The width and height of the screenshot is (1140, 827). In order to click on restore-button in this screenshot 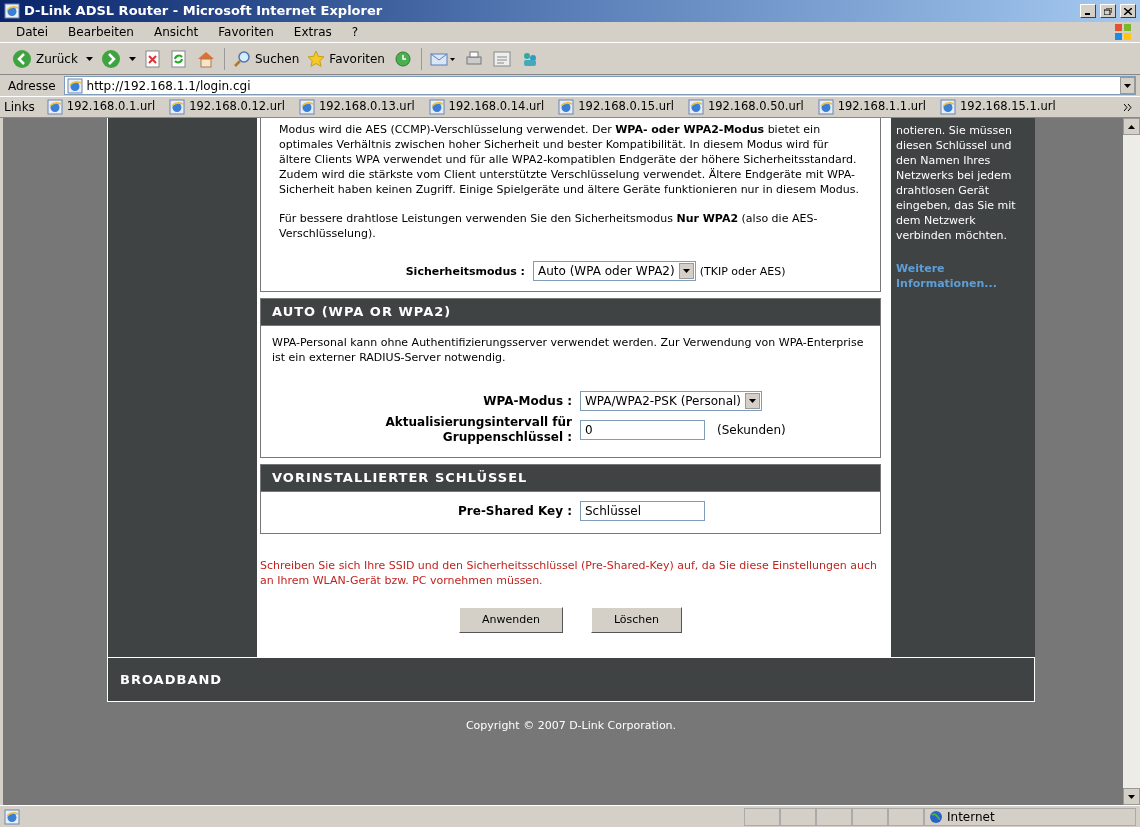, I will do `click(1108, 11)`.